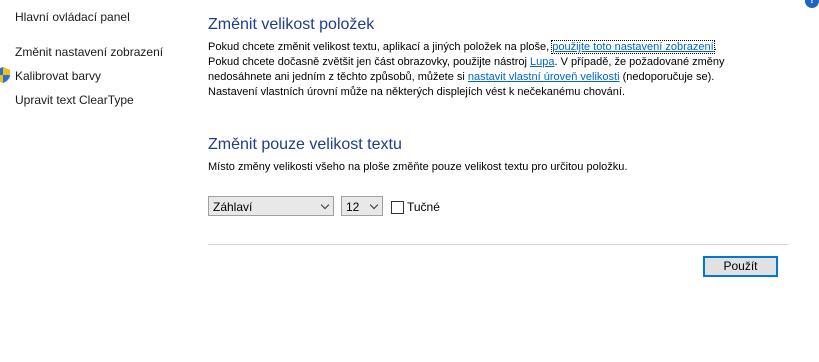 The height and width of the screenshot is (362, 819). Describe the element at coordinates (74, 100) in the screenshot. I see `sidebar-item-cleartype: Upravit text ClearType` at that location.